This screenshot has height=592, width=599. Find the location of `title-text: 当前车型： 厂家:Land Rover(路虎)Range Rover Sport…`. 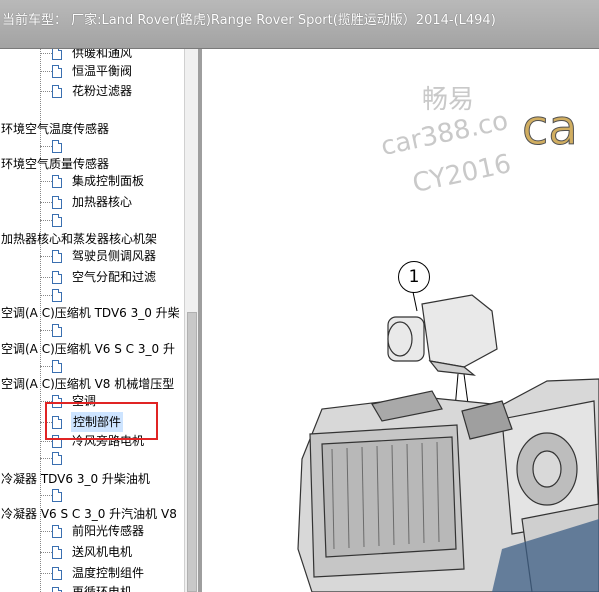

title-text: 当前车型： 厂家:Land Rover(路虎)Range Rover Sport… is located at coordinates (249, 20).